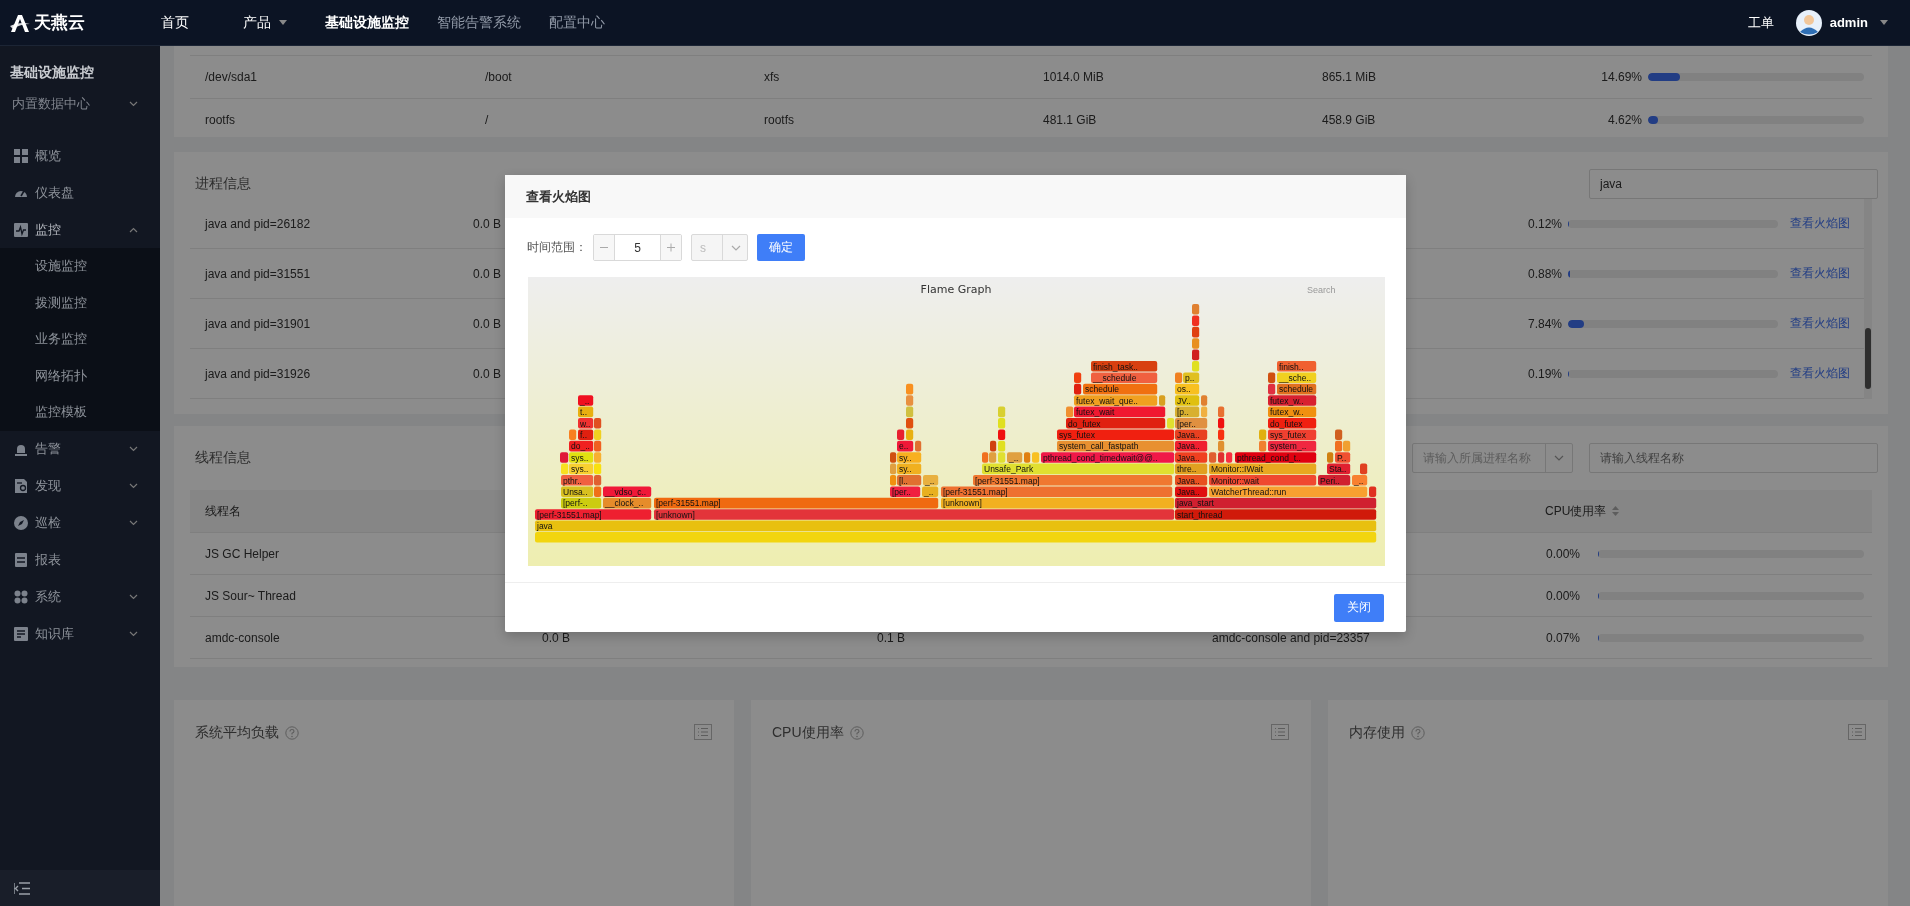  I want to click on flame-frame: do_.., so click(581, 446).